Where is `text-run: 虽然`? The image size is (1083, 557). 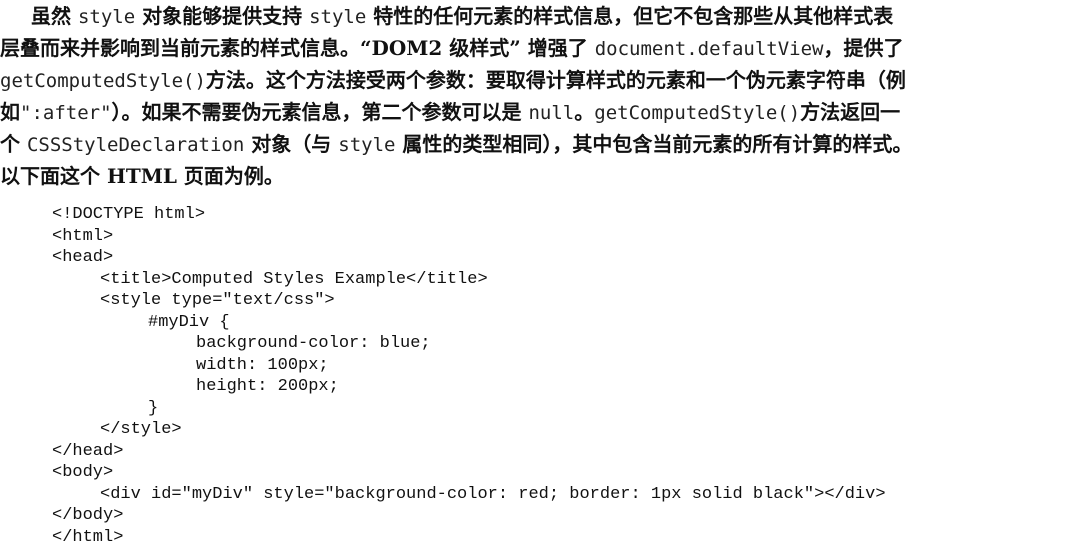
text-run: 虽然 is located at coordinates (54, 16).